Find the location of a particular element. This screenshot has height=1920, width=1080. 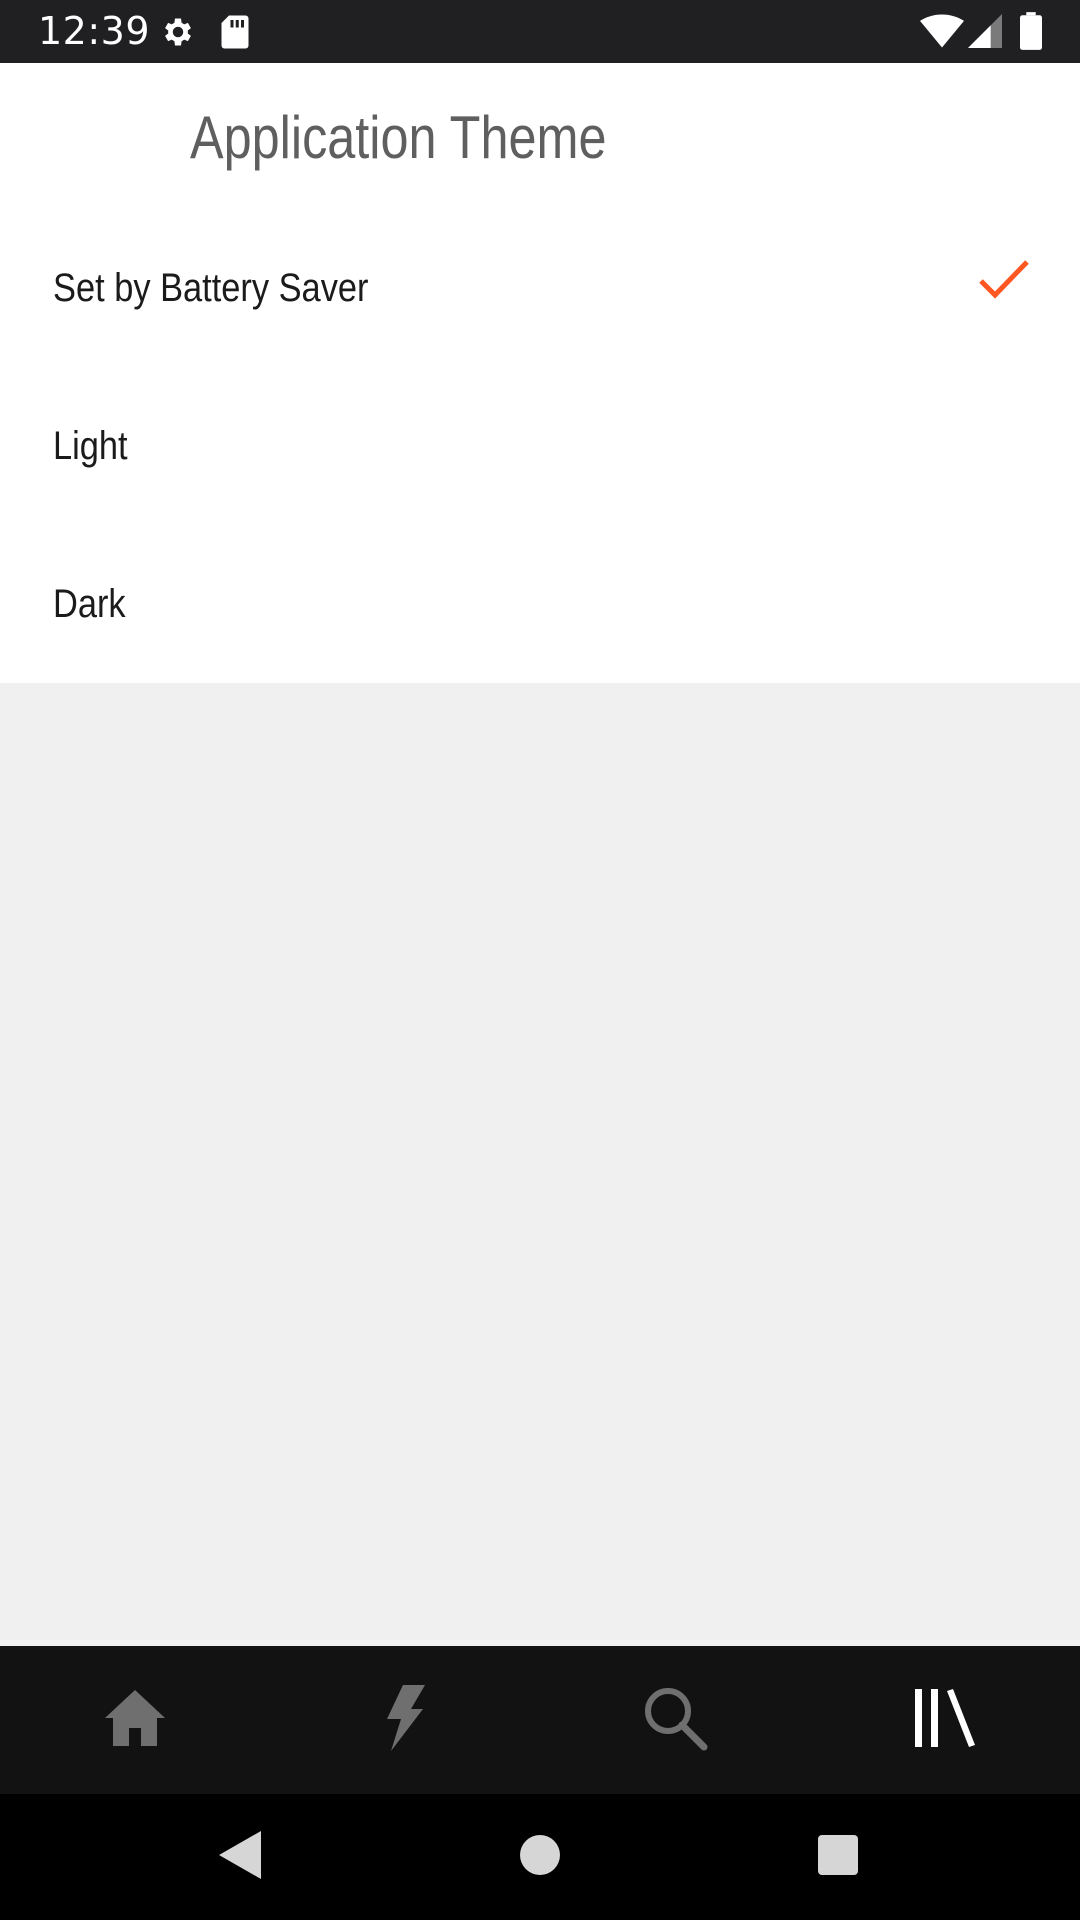

library-icon is located at coordinates (945, 1720).